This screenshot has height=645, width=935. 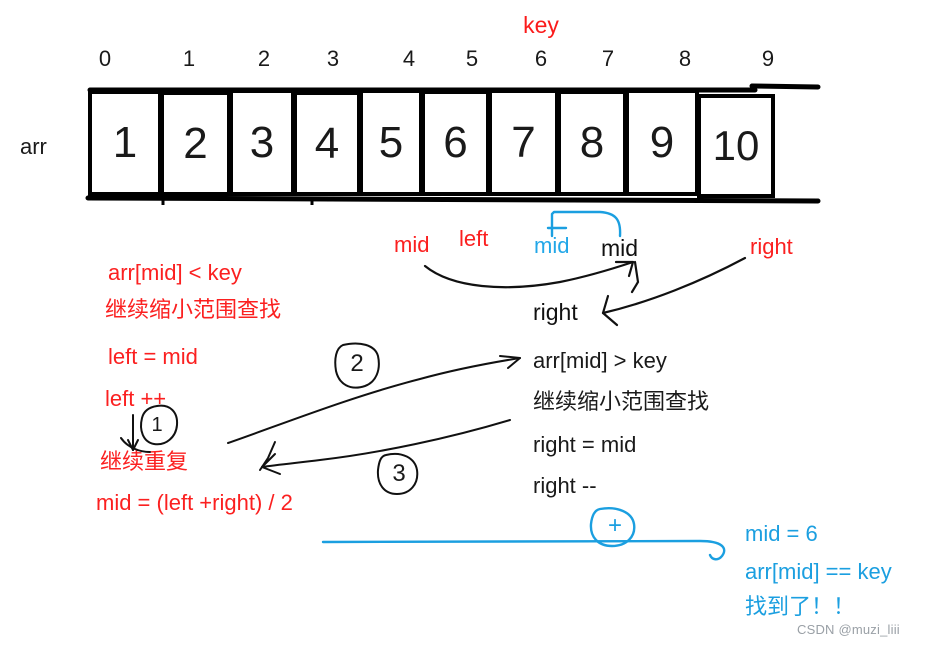 I want to click on left-block-line-5: 继续重复, so click(x=144, y=462).